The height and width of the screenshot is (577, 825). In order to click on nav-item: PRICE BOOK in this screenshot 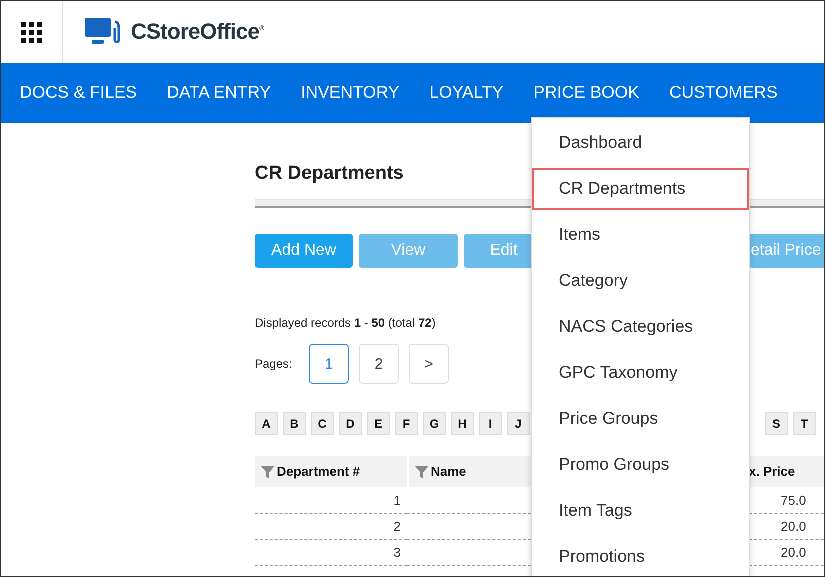, I will do `click(587, 93)`.